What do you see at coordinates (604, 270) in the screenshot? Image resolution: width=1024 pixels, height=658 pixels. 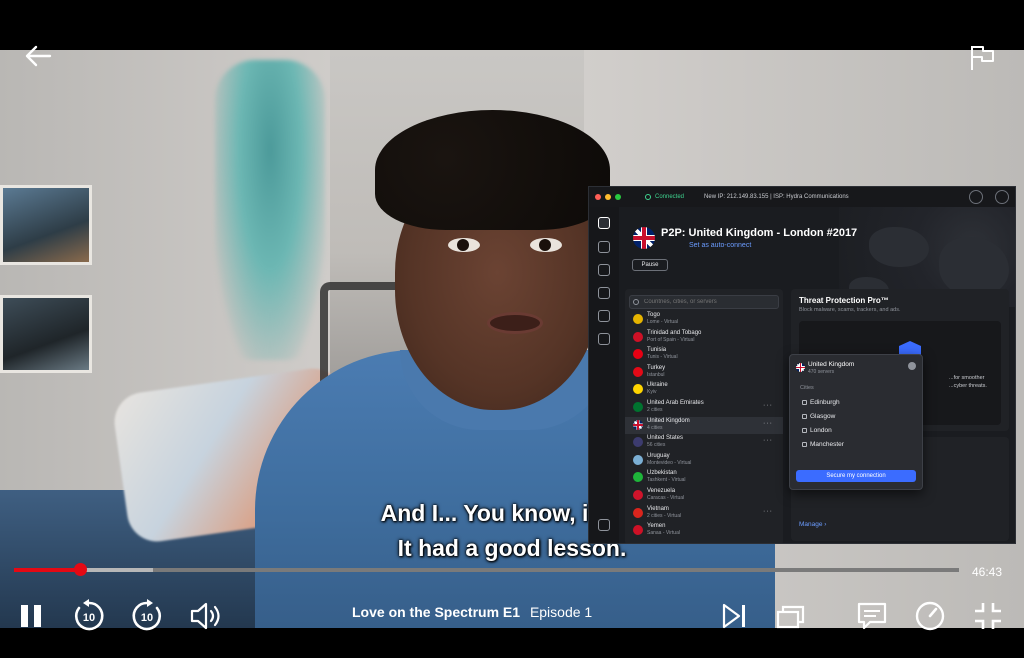 I see `meshnet-icon` at bounding box center [604, 270].